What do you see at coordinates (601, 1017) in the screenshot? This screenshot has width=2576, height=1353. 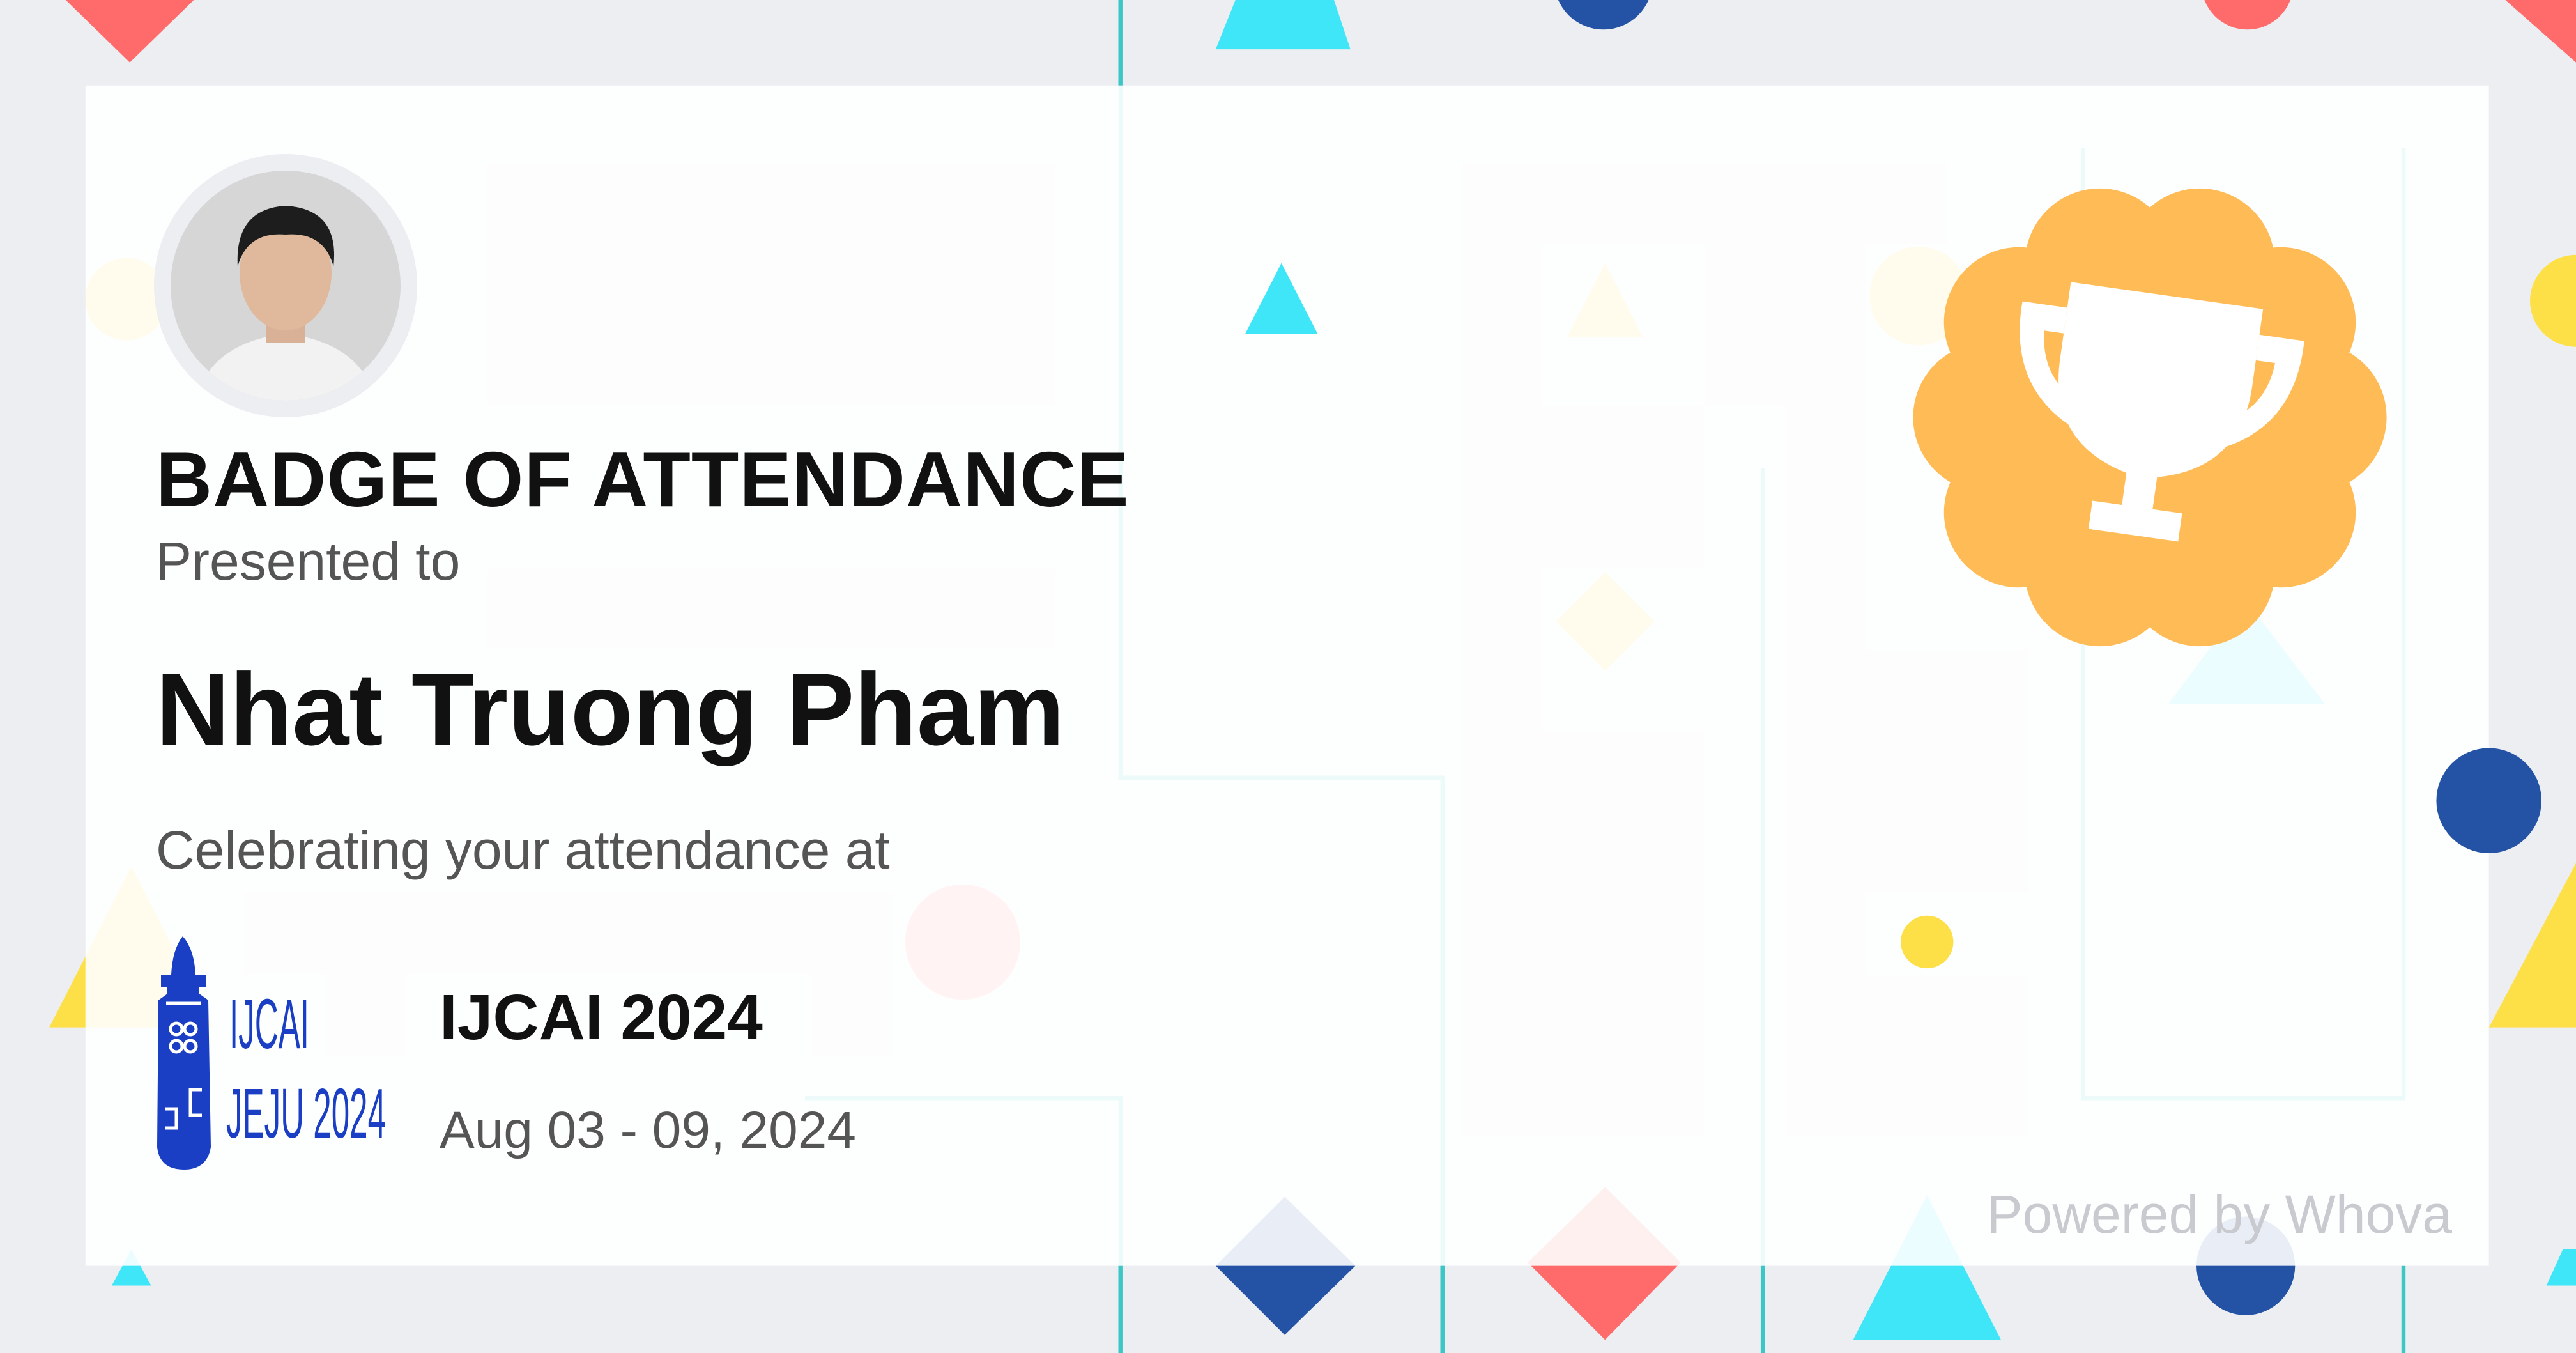 I see `event-name: IJCAI 2024` at bounding box center [601, 1017].